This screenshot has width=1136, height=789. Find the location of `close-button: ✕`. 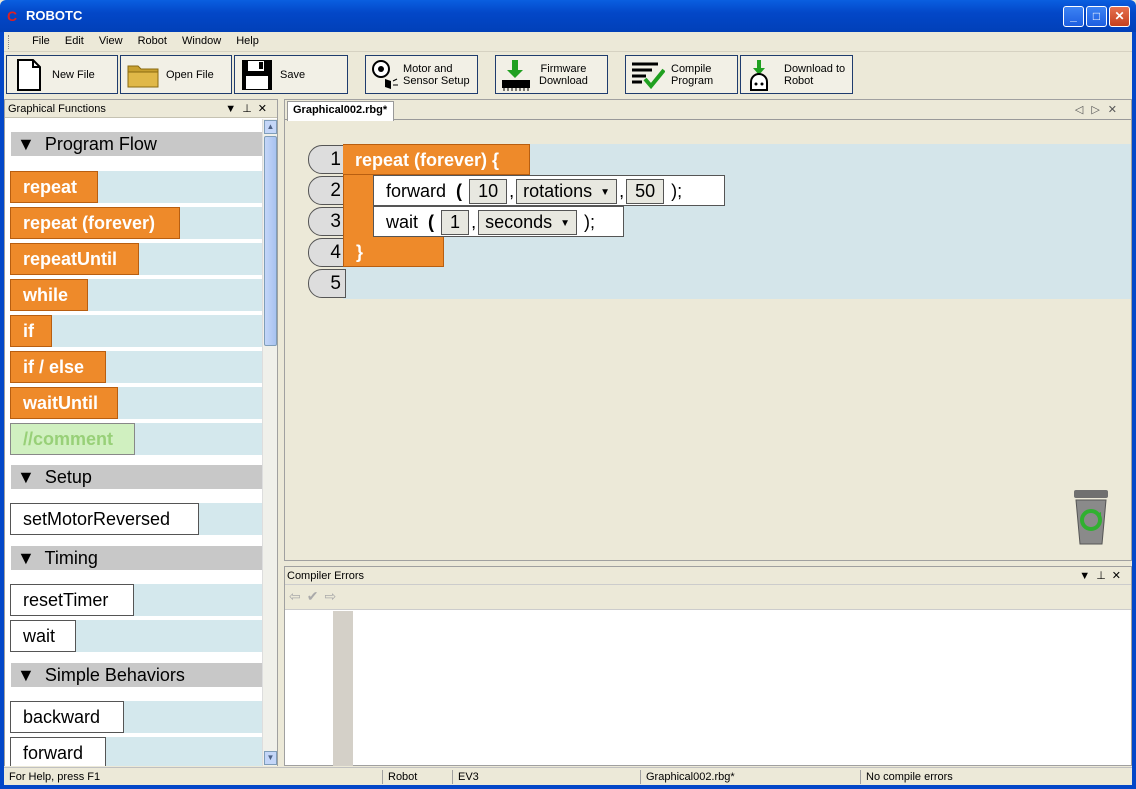

close-button: ✕ is located at coordinates (1119, 16).